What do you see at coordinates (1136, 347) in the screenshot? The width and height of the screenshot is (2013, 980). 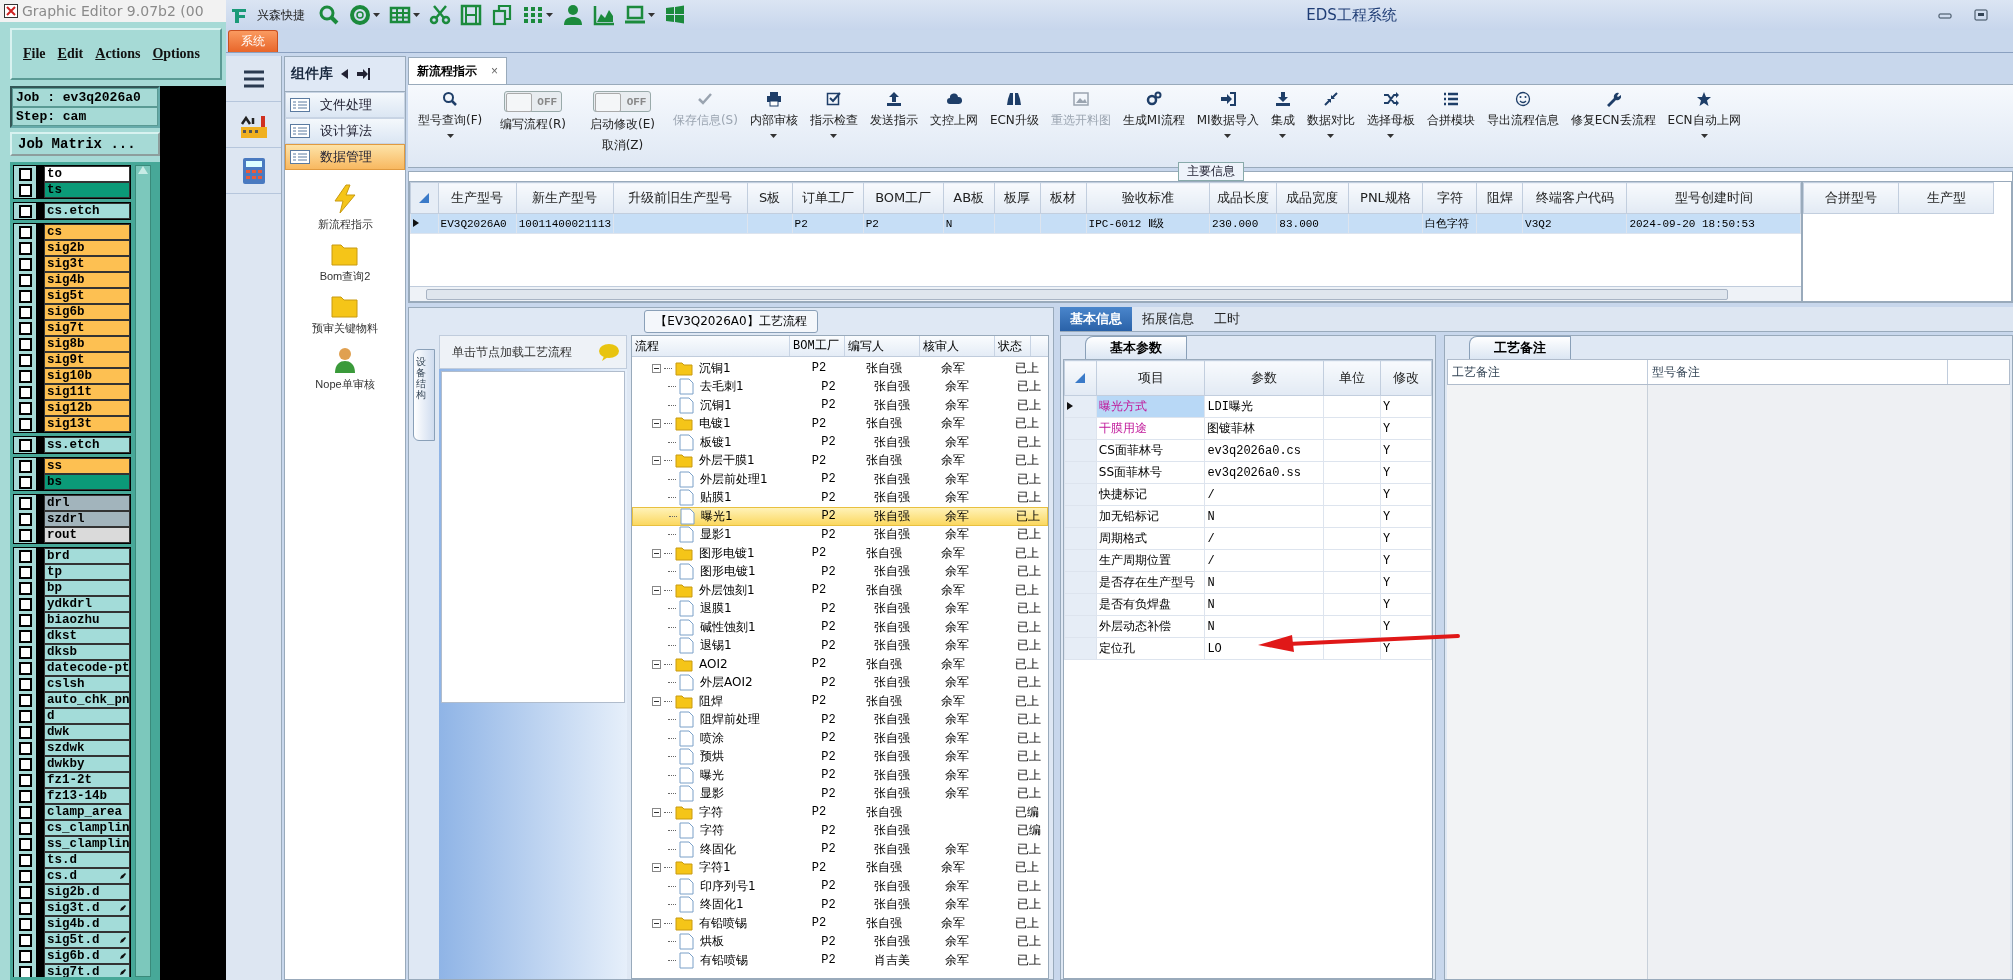 I see `panel-tab: 基本参数` at bounding box center [1136, 347].